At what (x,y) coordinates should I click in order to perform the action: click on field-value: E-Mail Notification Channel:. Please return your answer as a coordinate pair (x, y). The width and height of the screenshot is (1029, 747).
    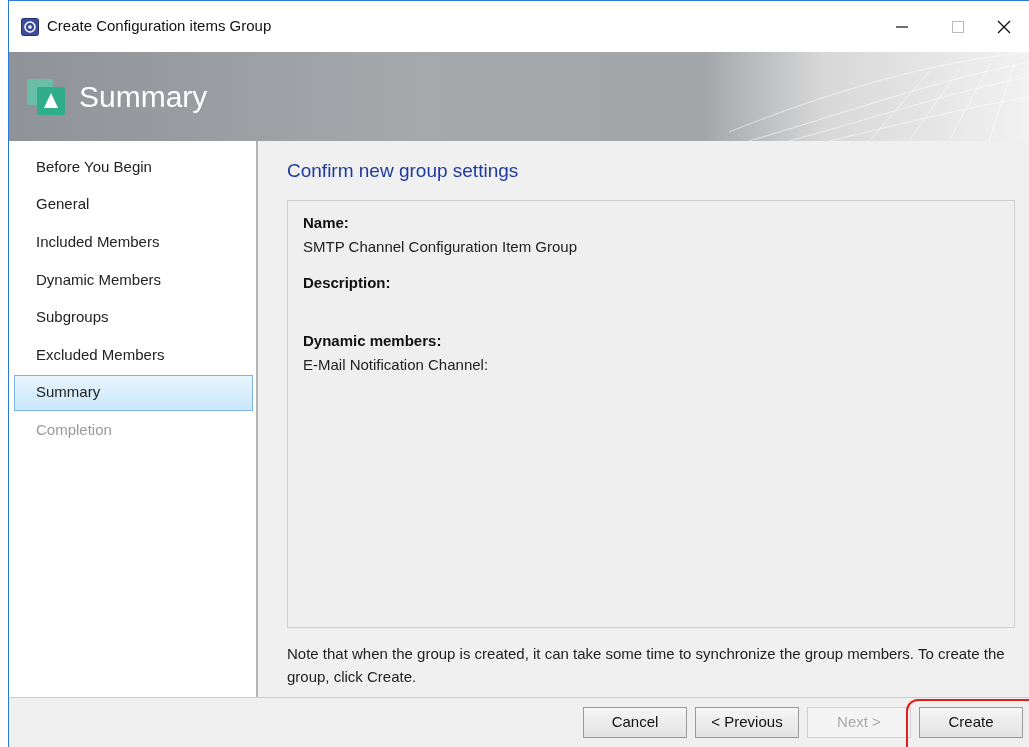
    Looking at the image, I should click on (396, 364).